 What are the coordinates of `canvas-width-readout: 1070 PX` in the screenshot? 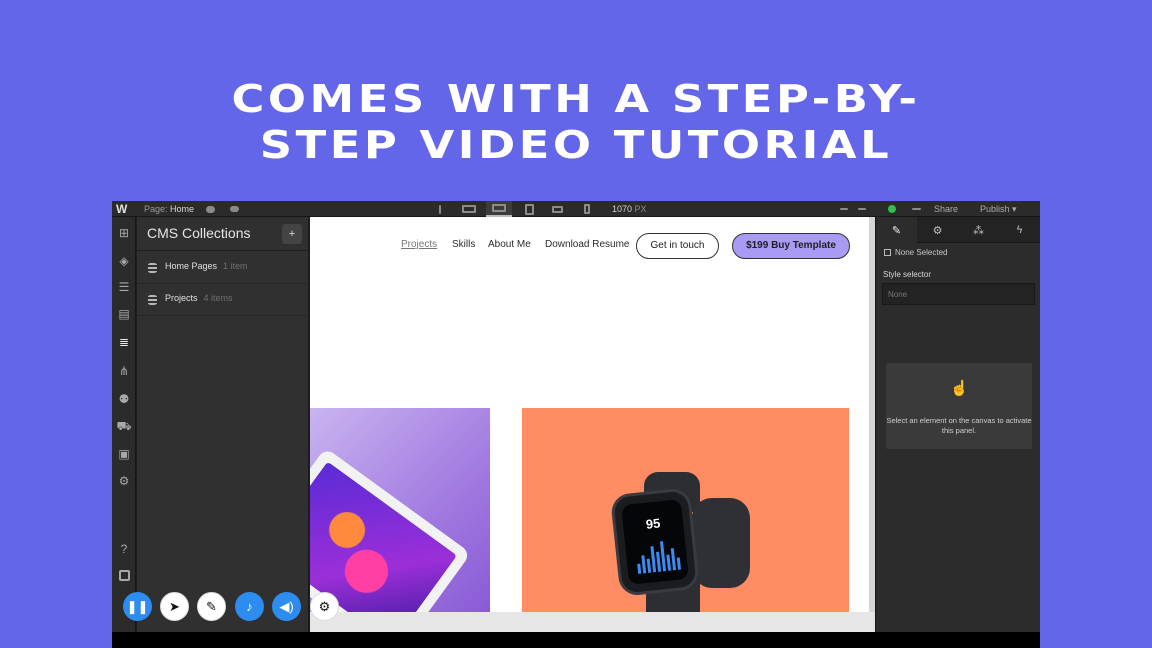 It's located at (629, 209).